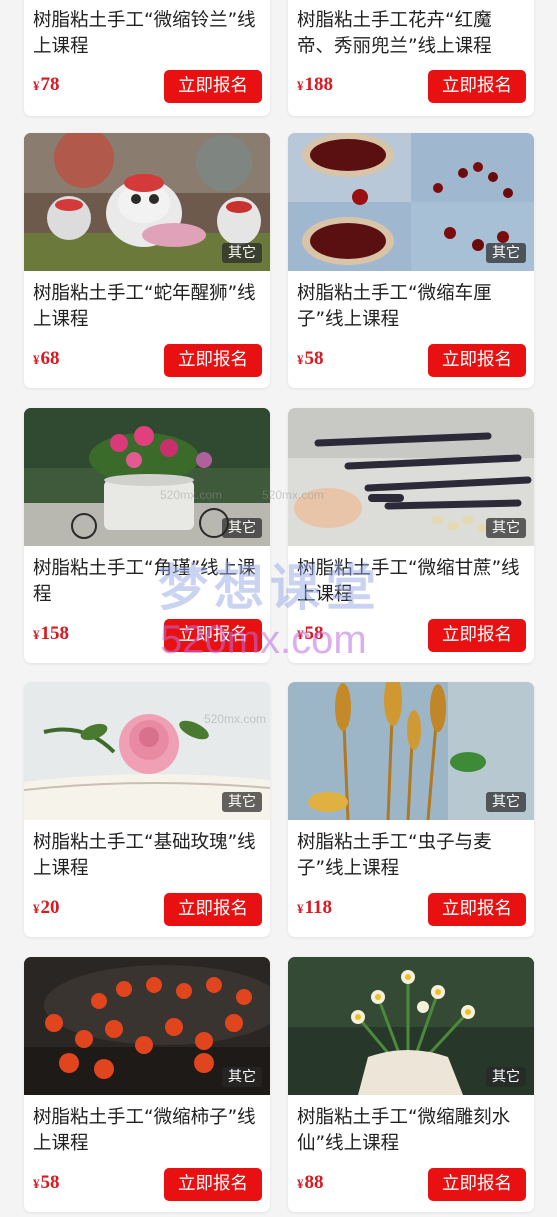  I want to click on course-price: ¥78, so click(46, 84).